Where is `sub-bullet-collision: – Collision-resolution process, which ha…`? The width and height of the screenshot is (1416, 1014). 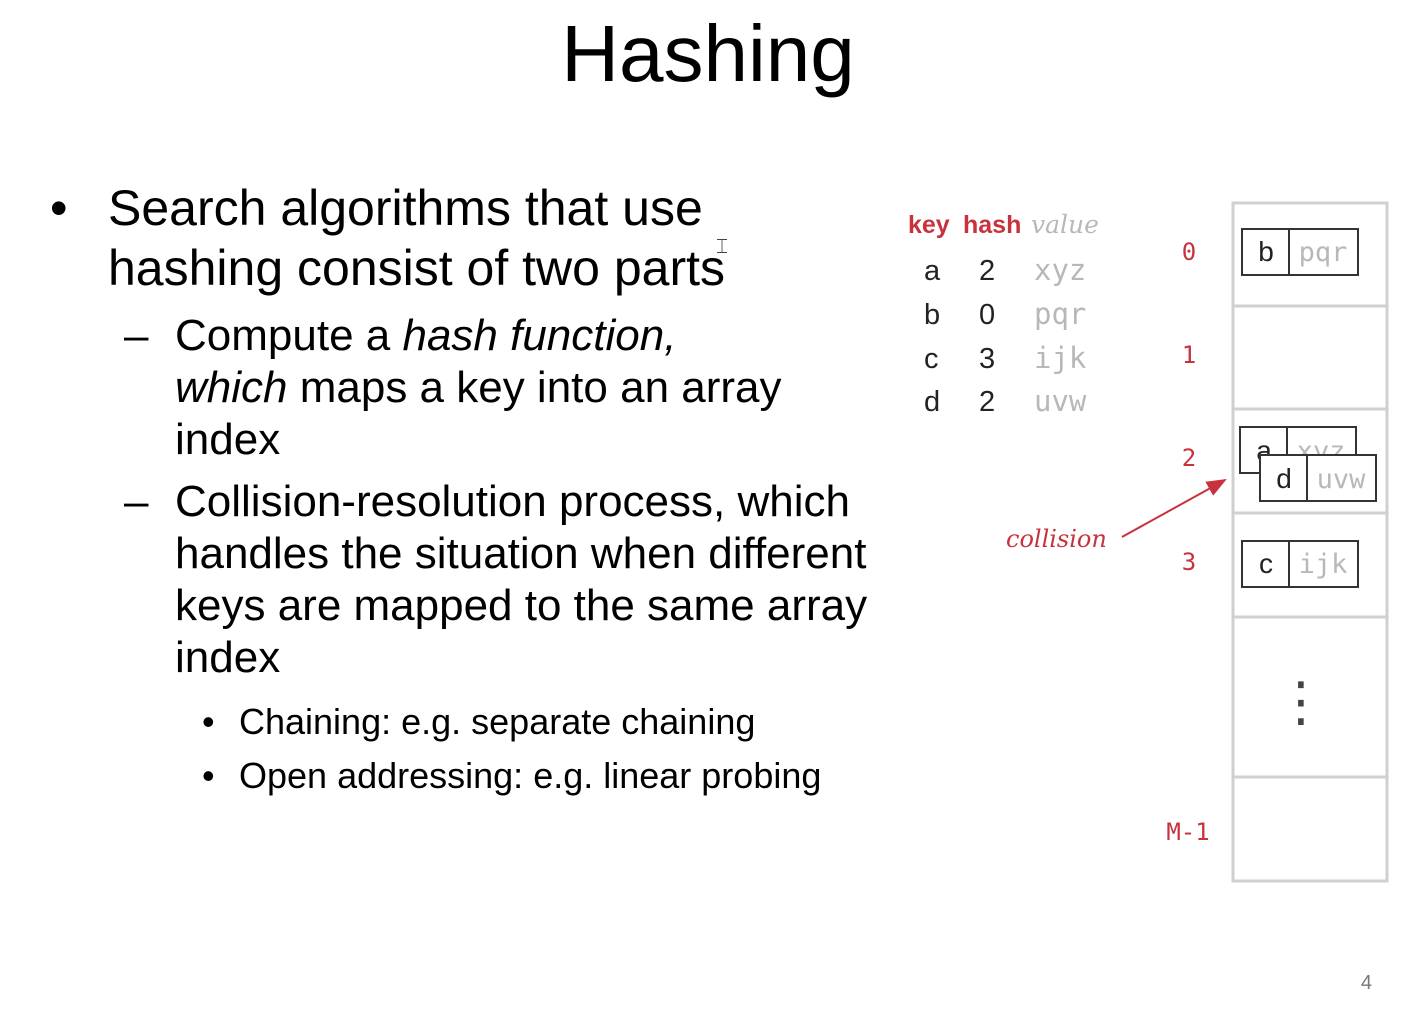 sub-bullet-collision: – Collision-resolution process, which ha… is located at coordinates (460, 580).